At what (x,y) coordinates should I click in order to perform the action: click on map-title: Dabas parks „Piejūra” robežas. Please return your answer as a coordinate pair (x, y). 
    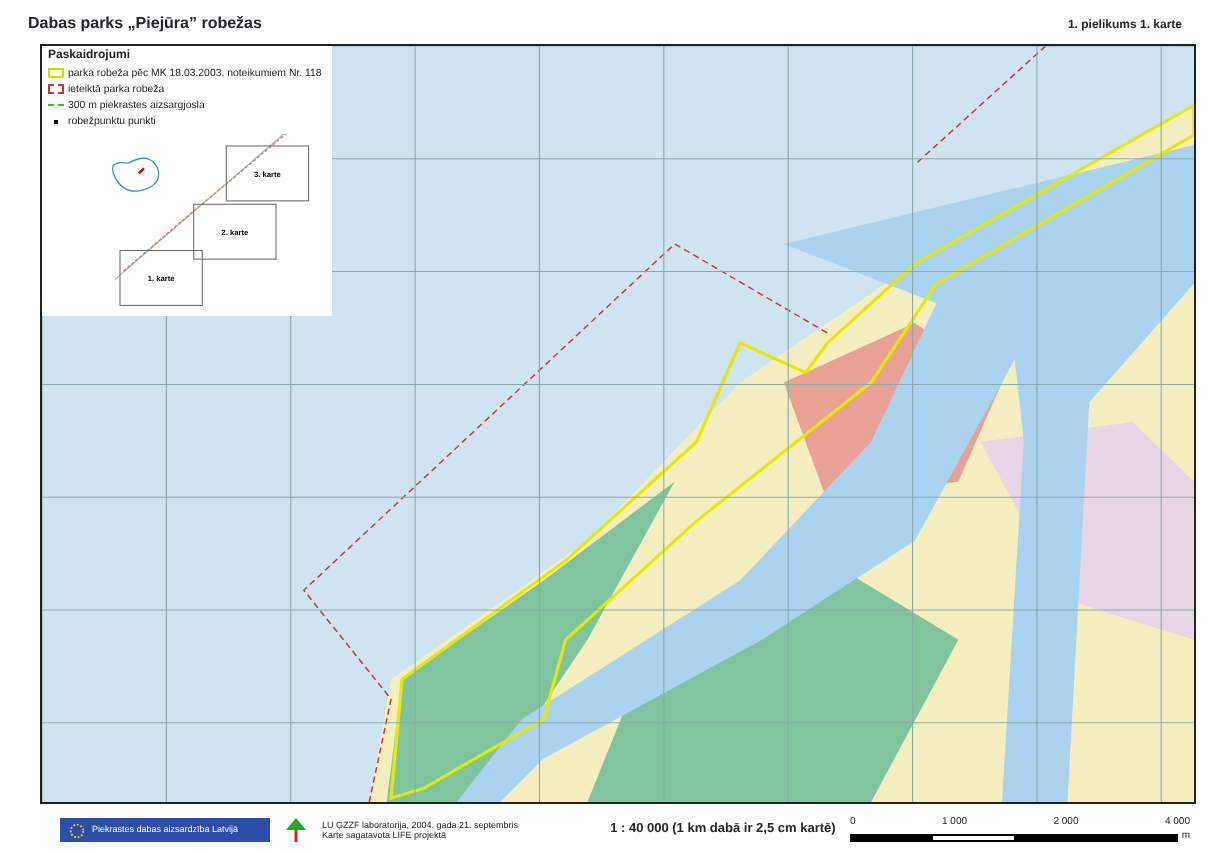
    Looking at the image, I should click on (145, 24).